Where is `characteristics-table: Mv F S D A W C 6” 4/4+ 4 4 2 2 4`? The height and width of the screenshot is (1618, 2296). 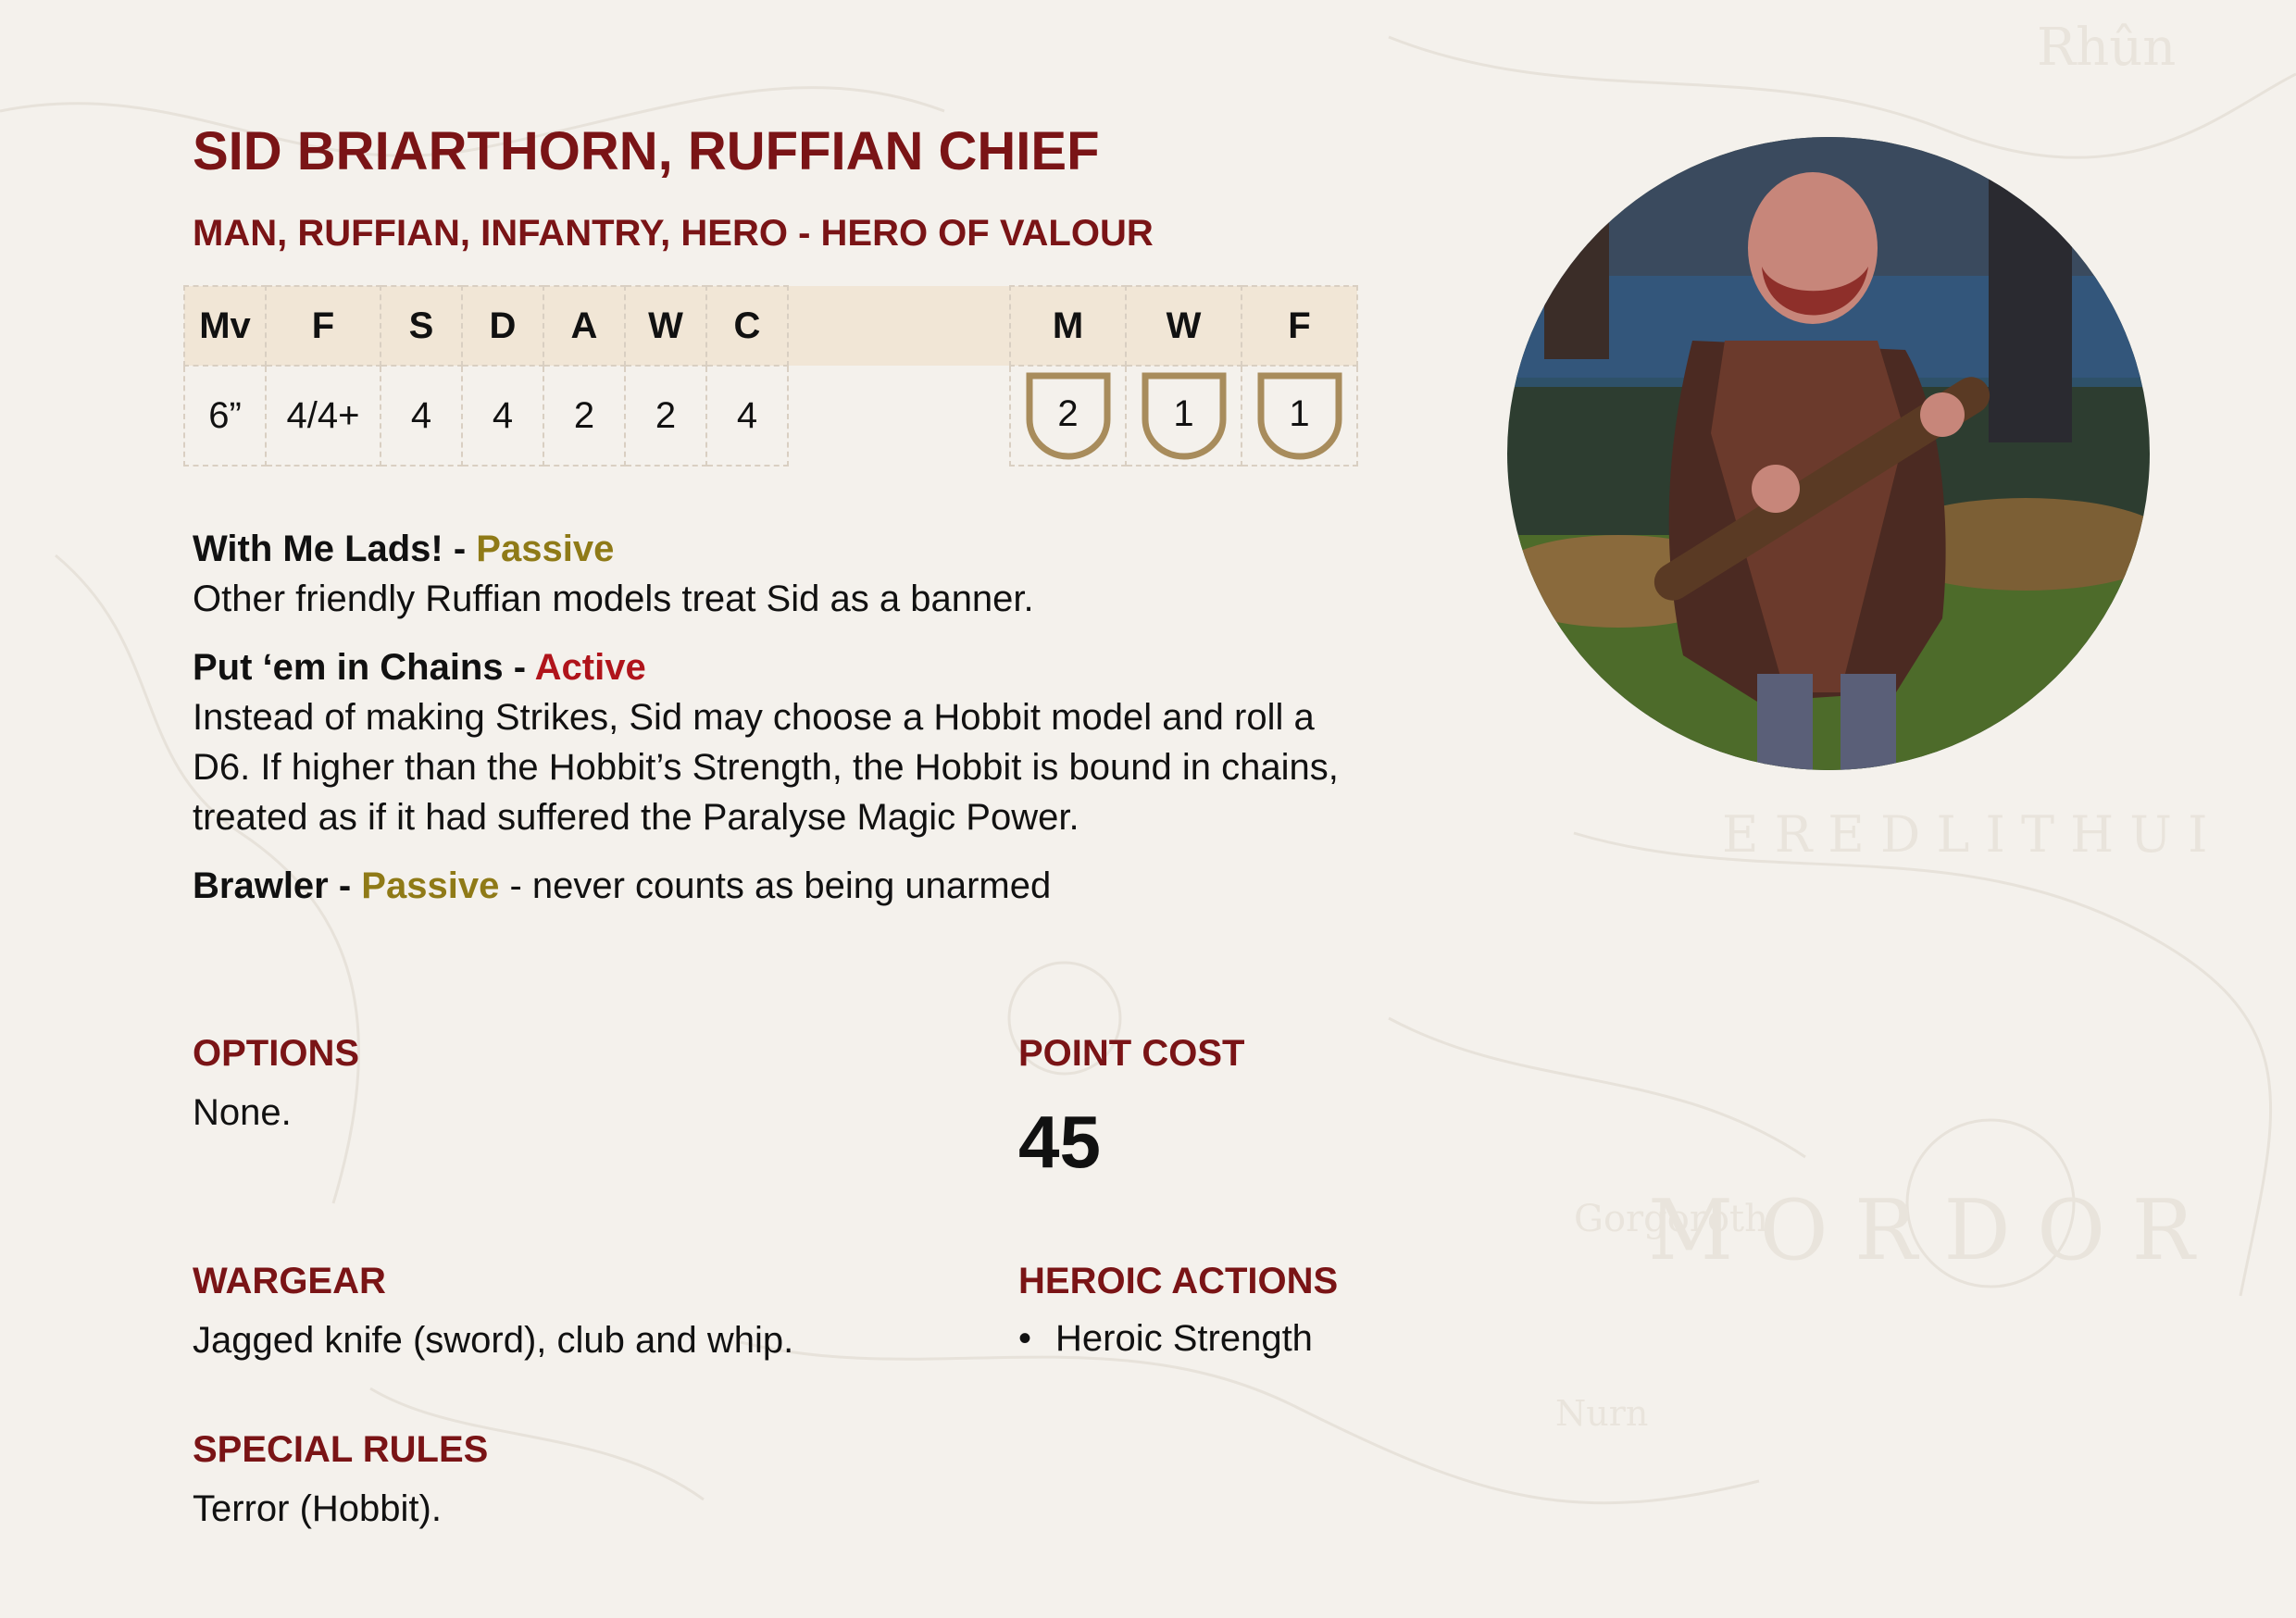 characteristics-table: Mv F S D A W C 6” 4/4+ 4 4 2 2 4 is located at coordinates (597, 376).